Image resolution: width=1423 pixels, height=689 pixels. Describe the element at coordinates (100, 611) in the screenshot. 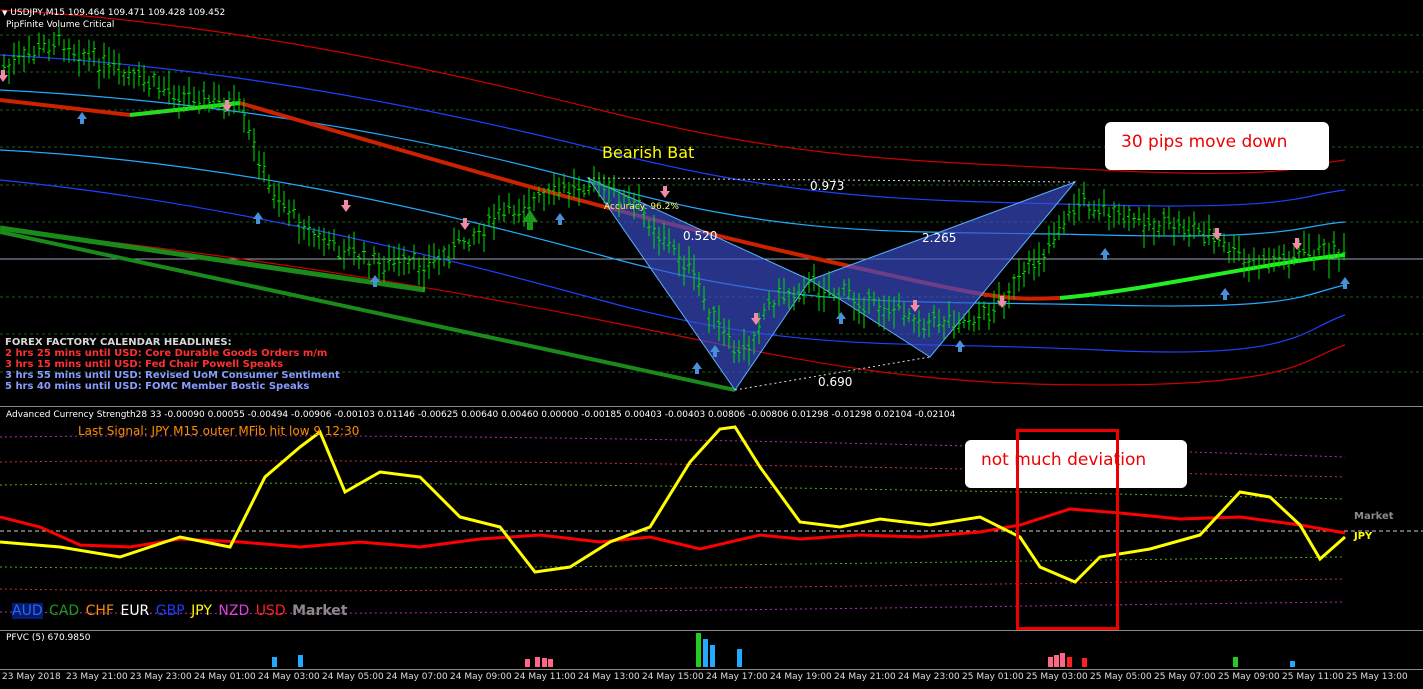

I see `legend-chf: CHF` at that location.